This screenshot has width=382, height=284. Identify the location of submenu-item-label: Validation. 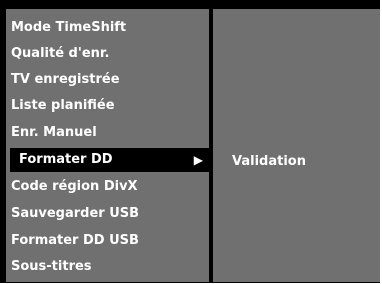
(269, 161).